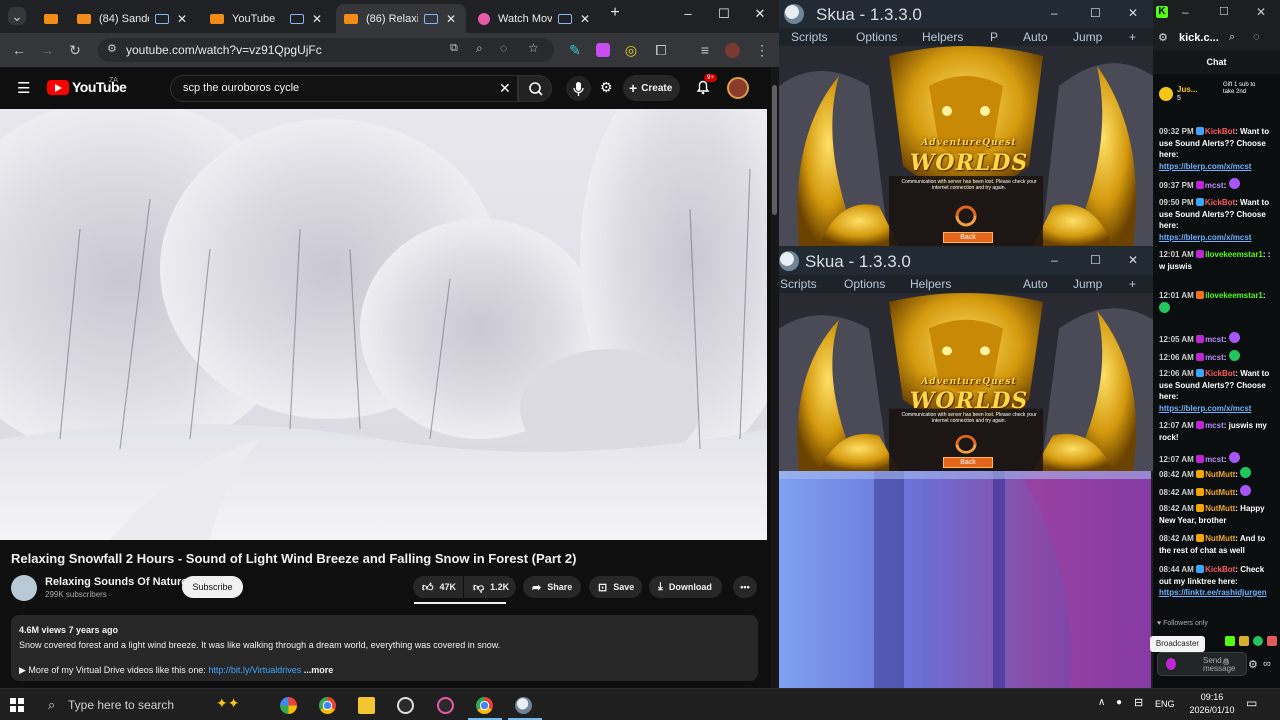  What do you see at coordinates (158, 705) in the screenshot?
I see `taskbar-search: ⌕ Type here to search ✦✦` at bounding box center [158, 705].